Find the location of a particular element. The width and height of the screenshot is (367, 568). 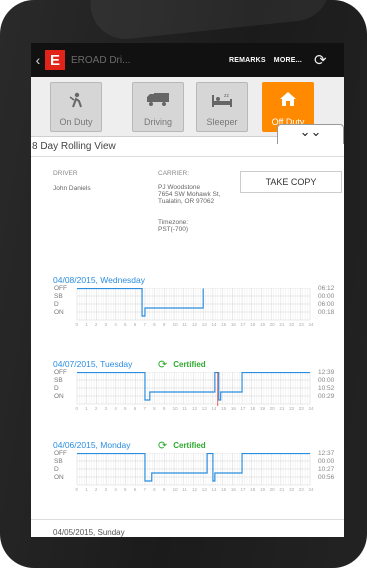

carrier-address-line1: 7654 SW Mohawk St, is located at coordinates (189, 194).